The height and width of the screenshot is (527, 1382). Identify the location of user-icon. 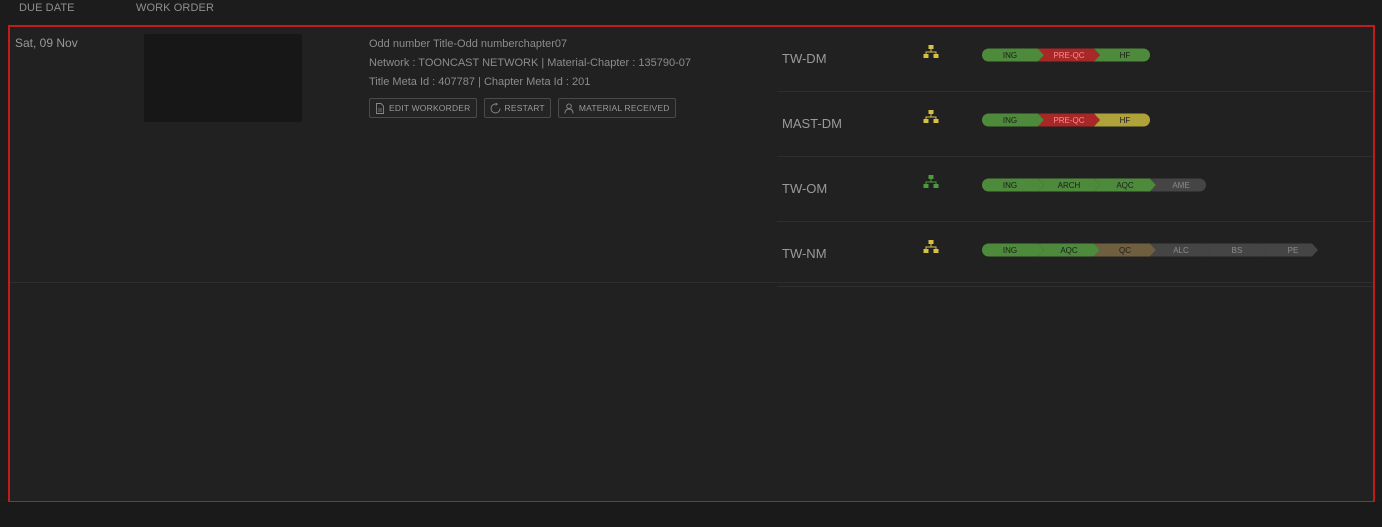
(569, 108).